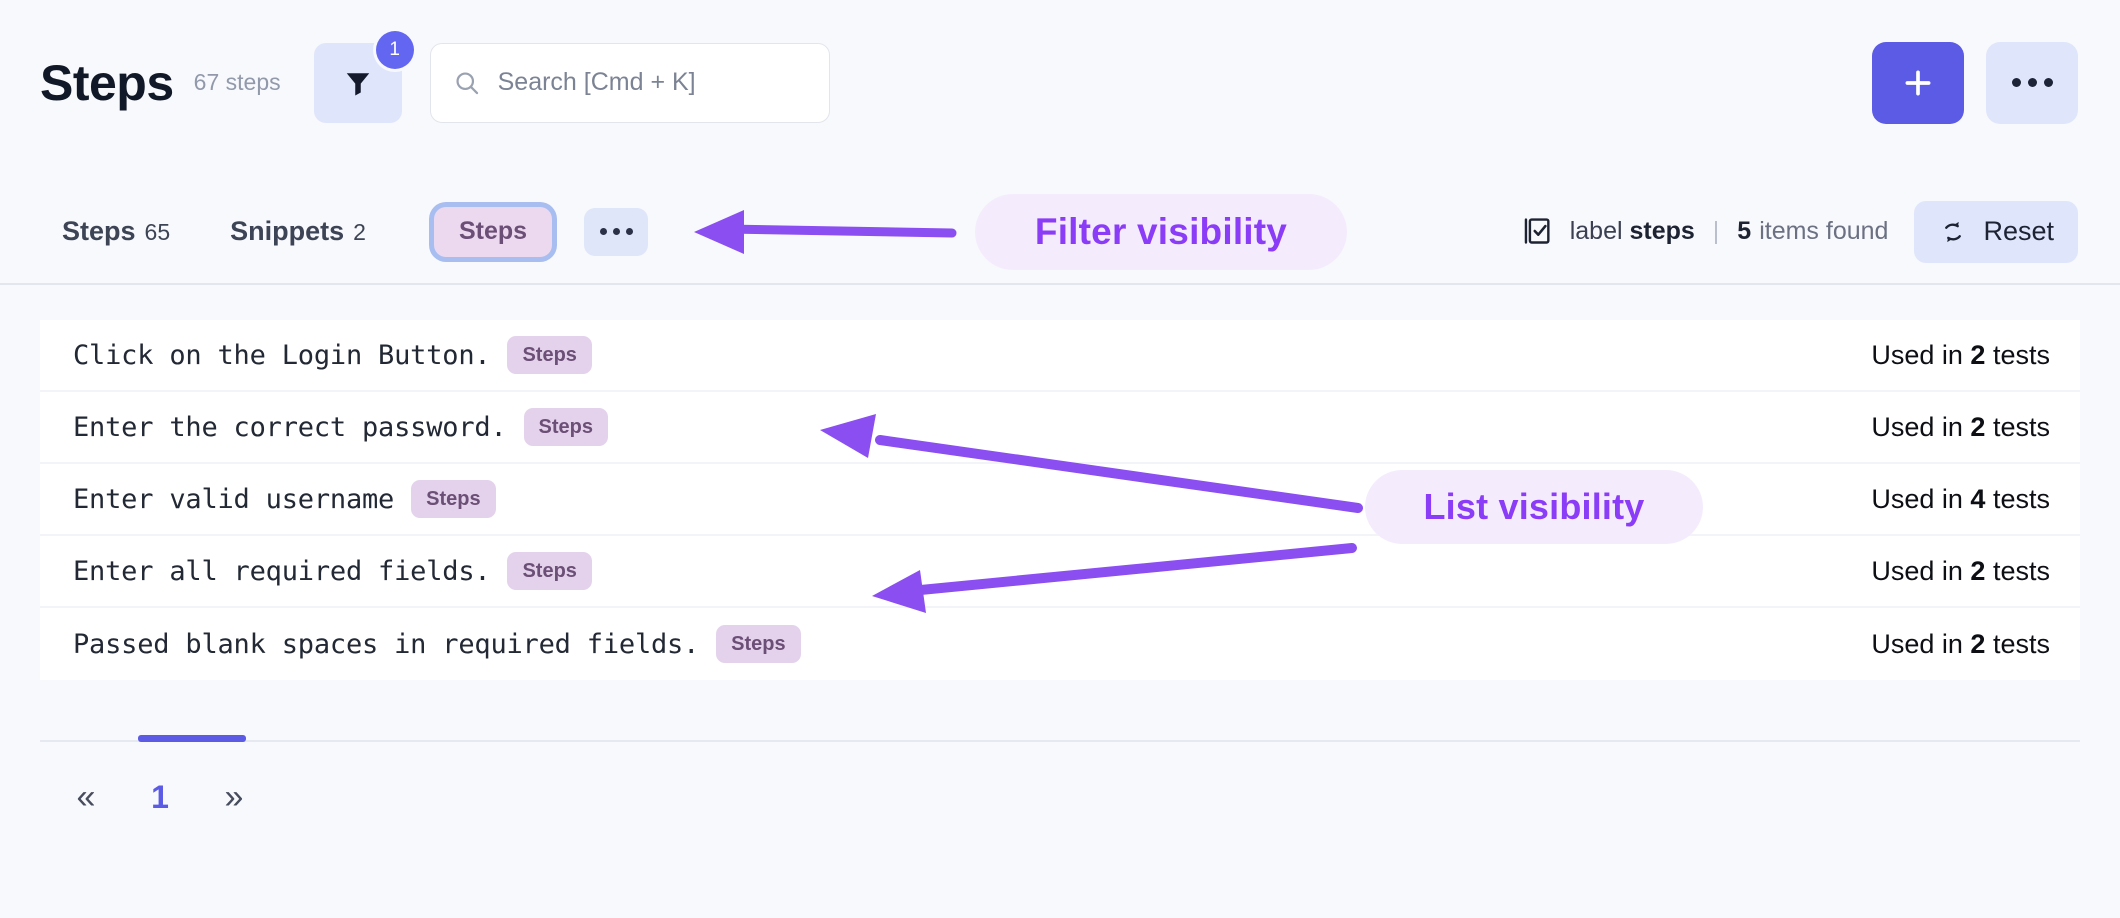 The height and width of the screenshot is (918, 2120). I want to click on applied-filter-value: steps, so click(1662, 231).